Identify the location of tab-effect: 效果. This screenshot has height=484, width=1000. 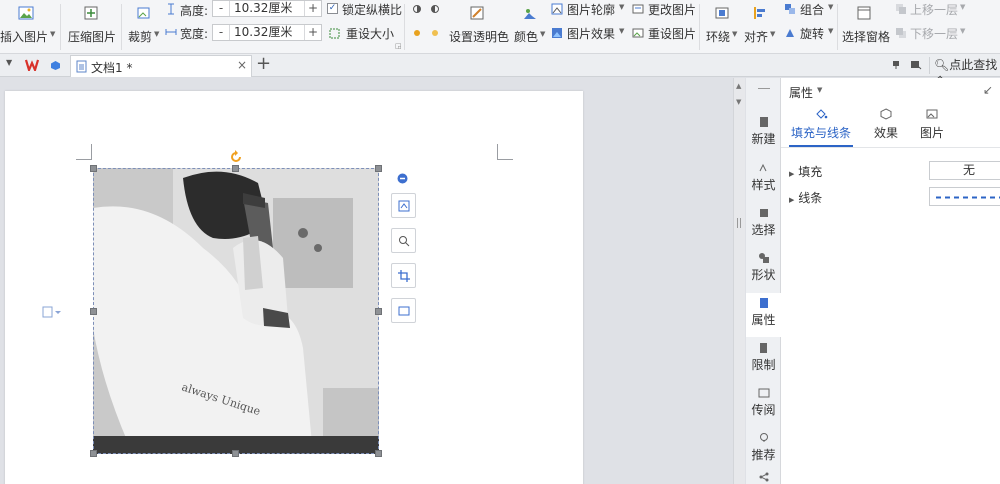
(886, 124).